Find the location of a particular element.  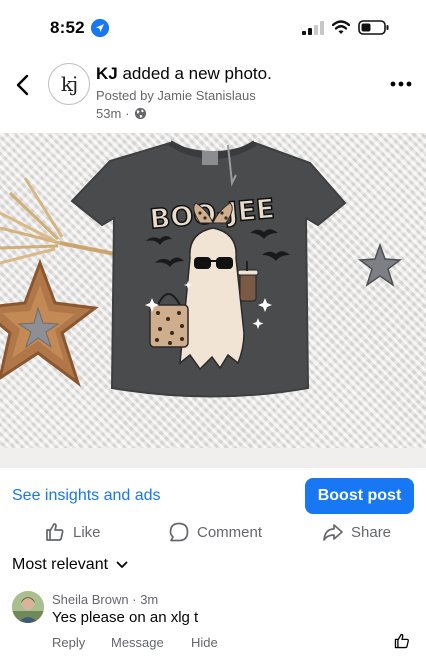

wooden-star-decor is located at coordinates (49, 323).